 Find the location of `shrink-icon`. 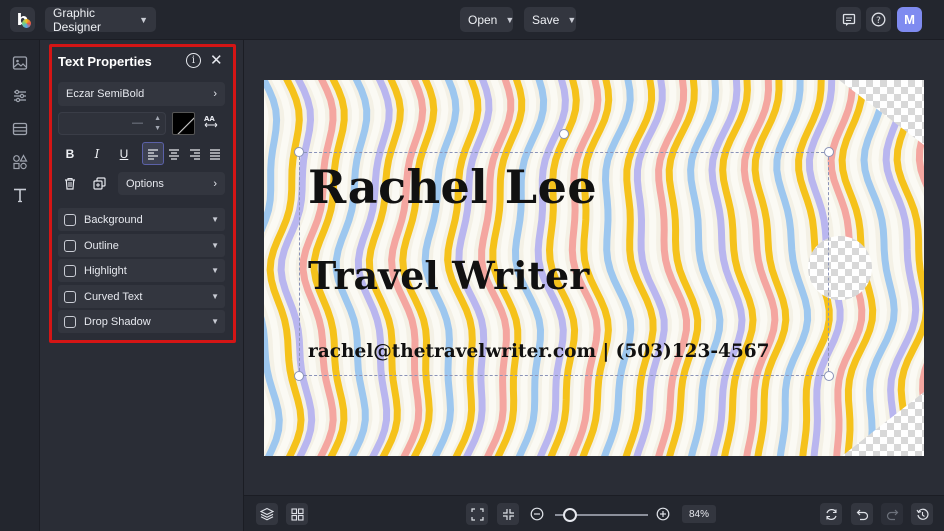

shrink-icon is located at coordinates (508, 514).